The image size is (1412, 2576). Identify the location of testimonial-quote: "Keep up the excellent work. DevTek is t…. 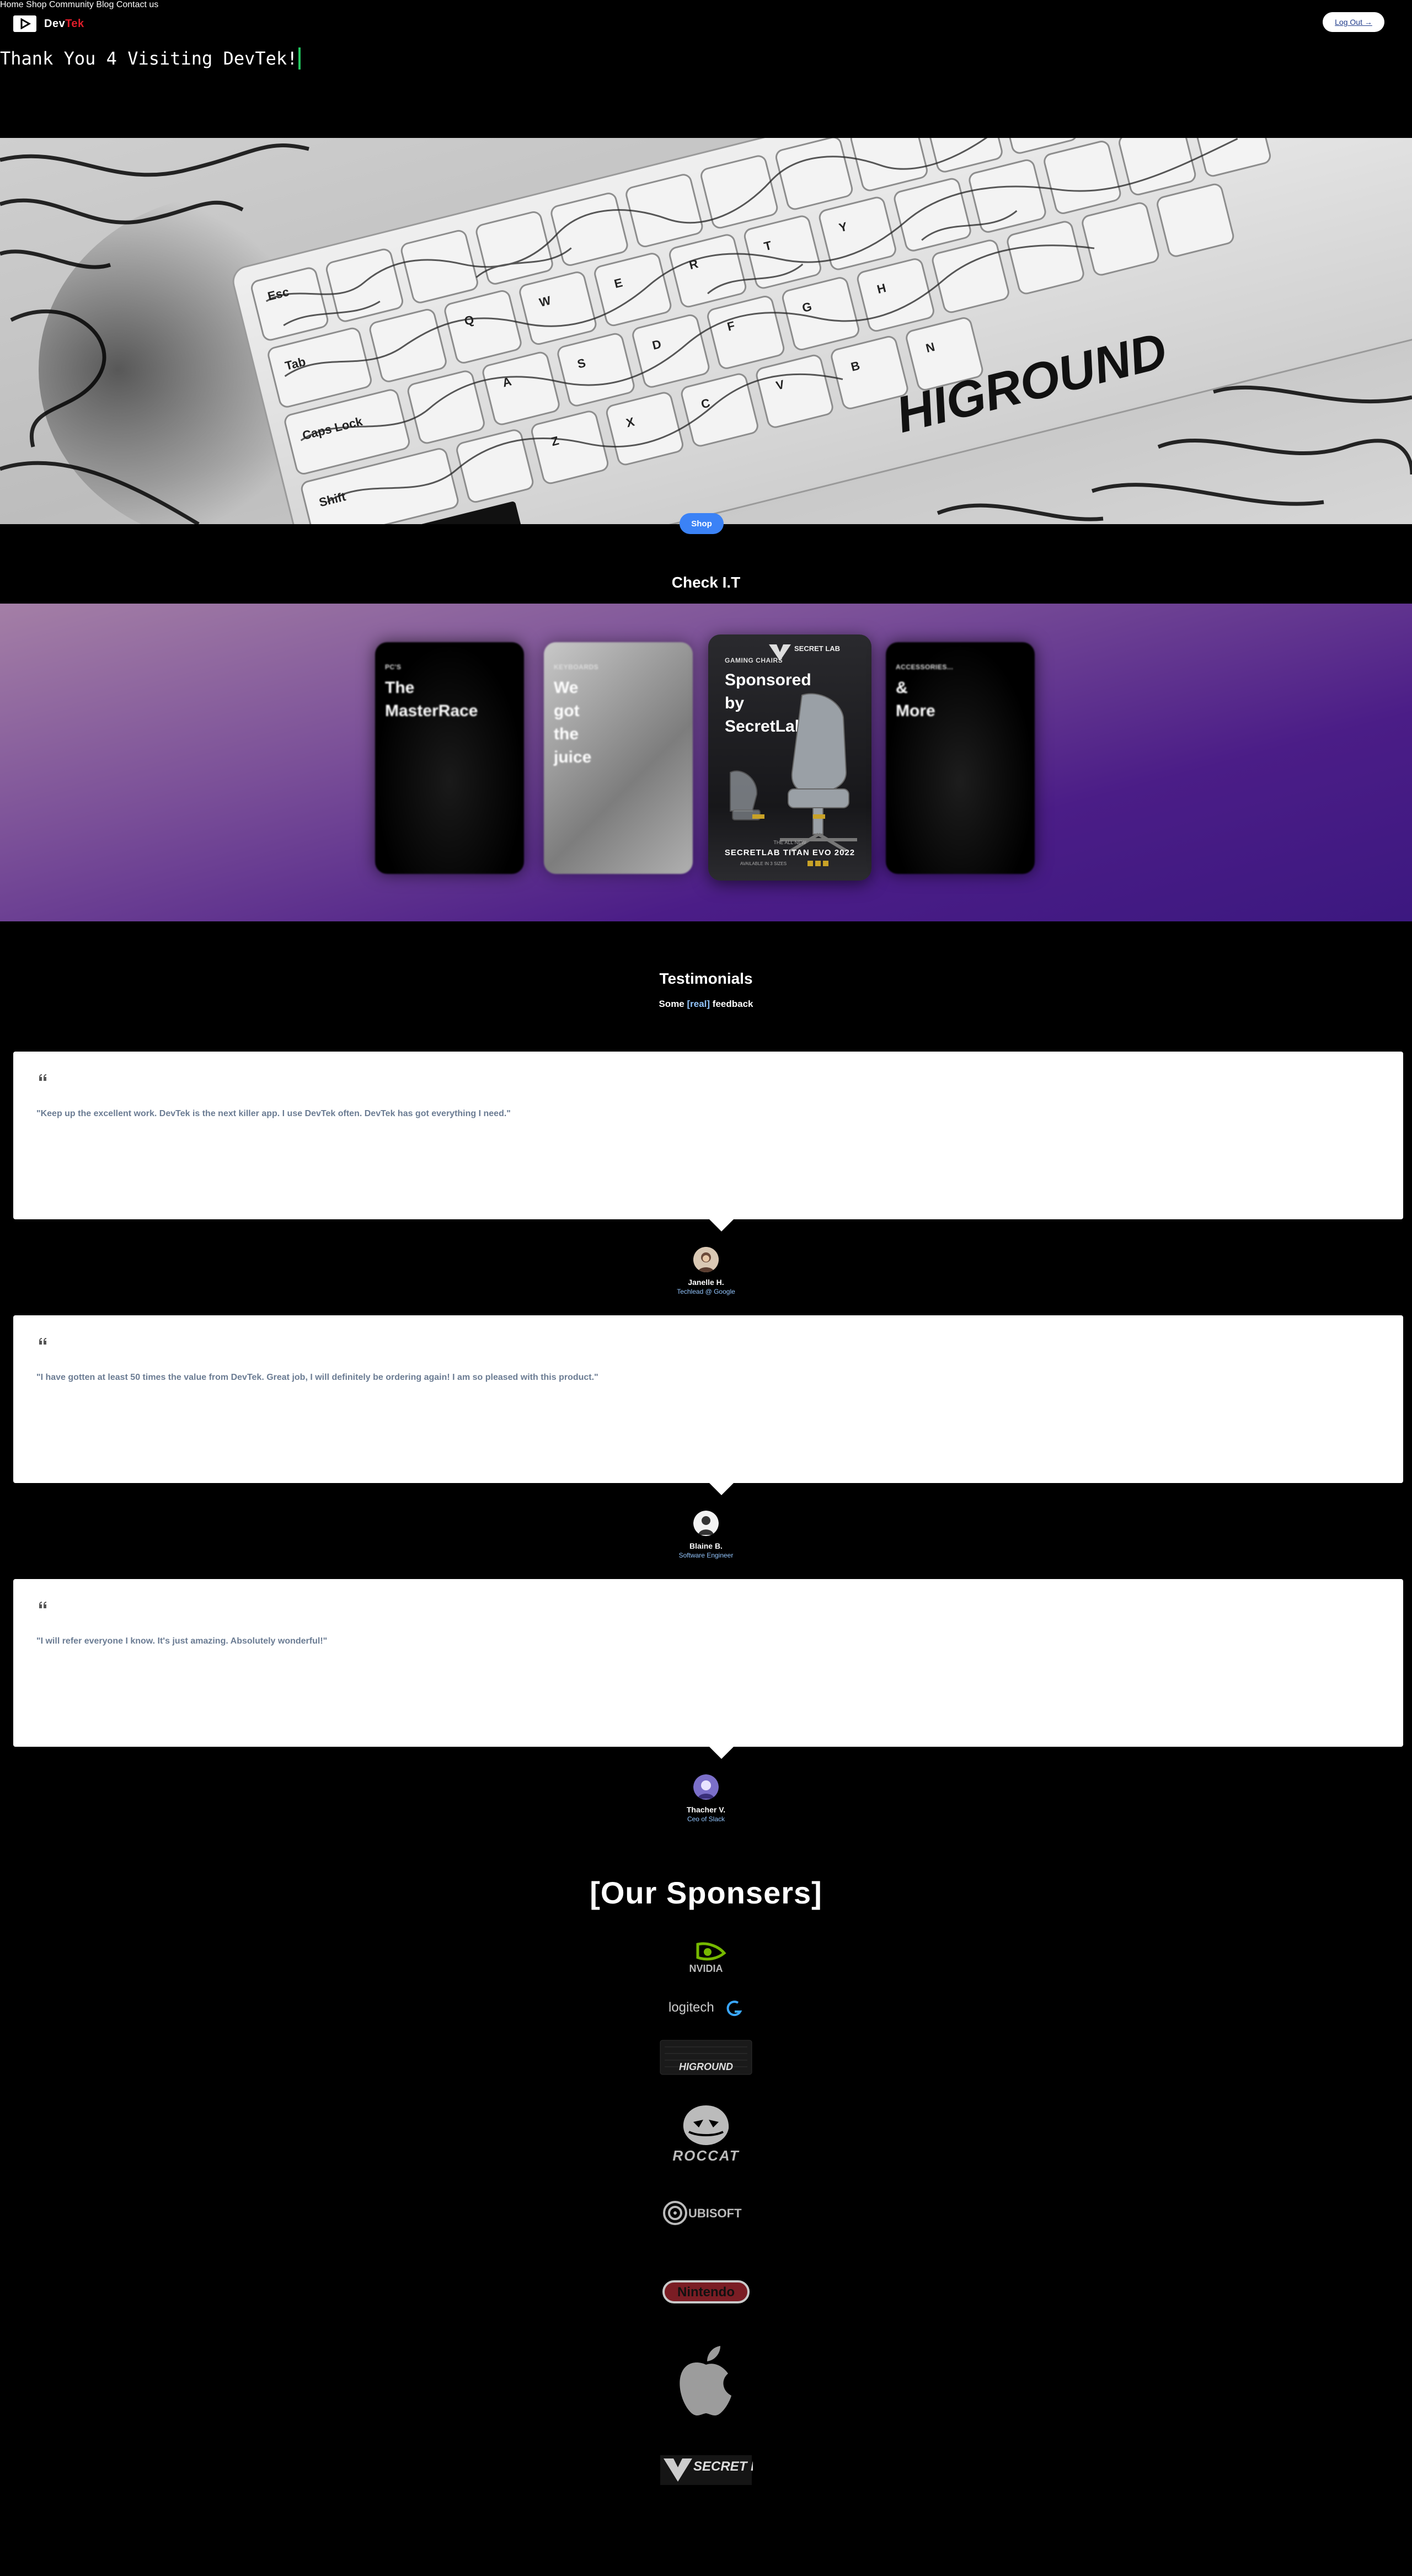
(273, 1113).